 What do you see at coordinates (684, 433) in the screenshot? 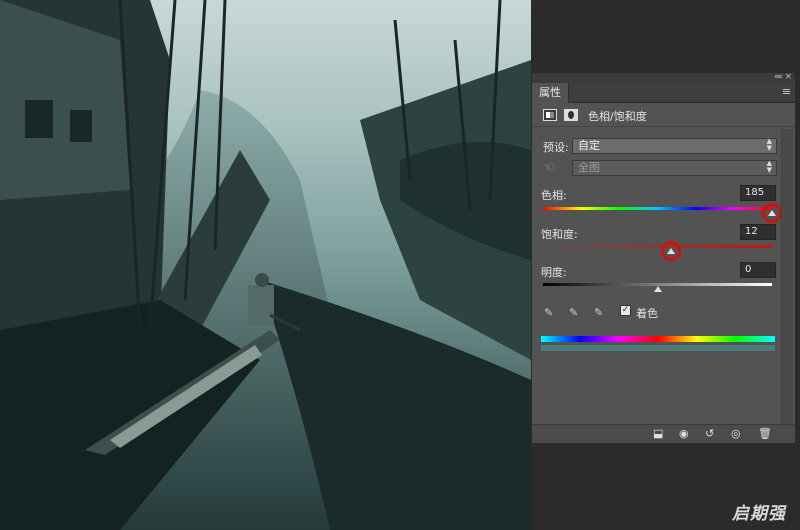
I see `toggle-visibility-prev-icon: ◉` at bounding box center [684, 433].